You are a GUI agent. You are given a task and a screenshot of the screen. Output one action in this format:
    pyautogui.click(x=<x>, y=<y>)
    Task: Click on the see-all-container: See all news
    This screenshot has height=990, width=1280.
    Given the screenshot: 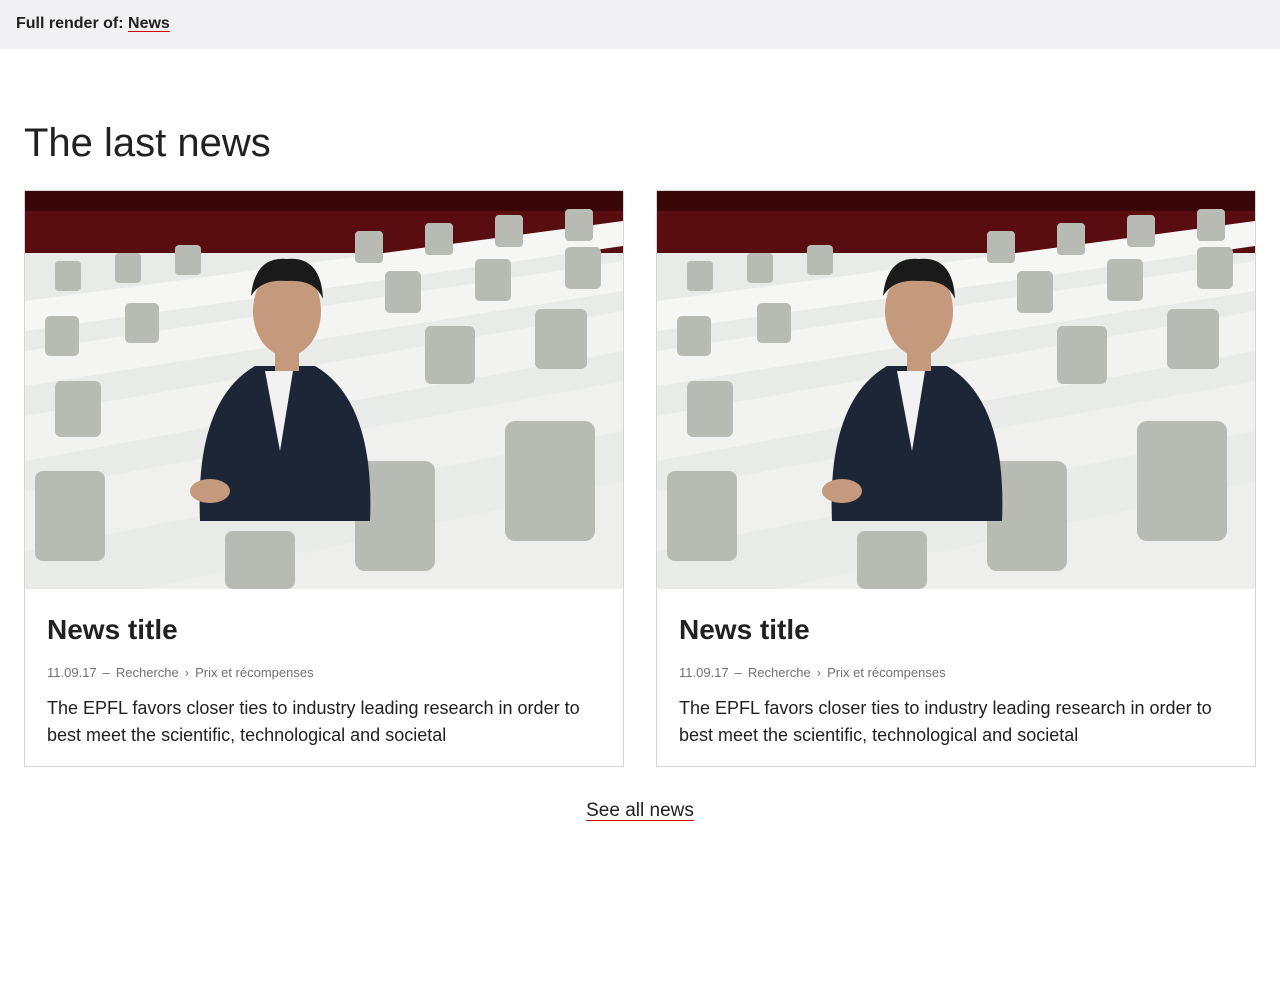 What is the action you would take?
    pyautogui.click(x=640, y=811)
    